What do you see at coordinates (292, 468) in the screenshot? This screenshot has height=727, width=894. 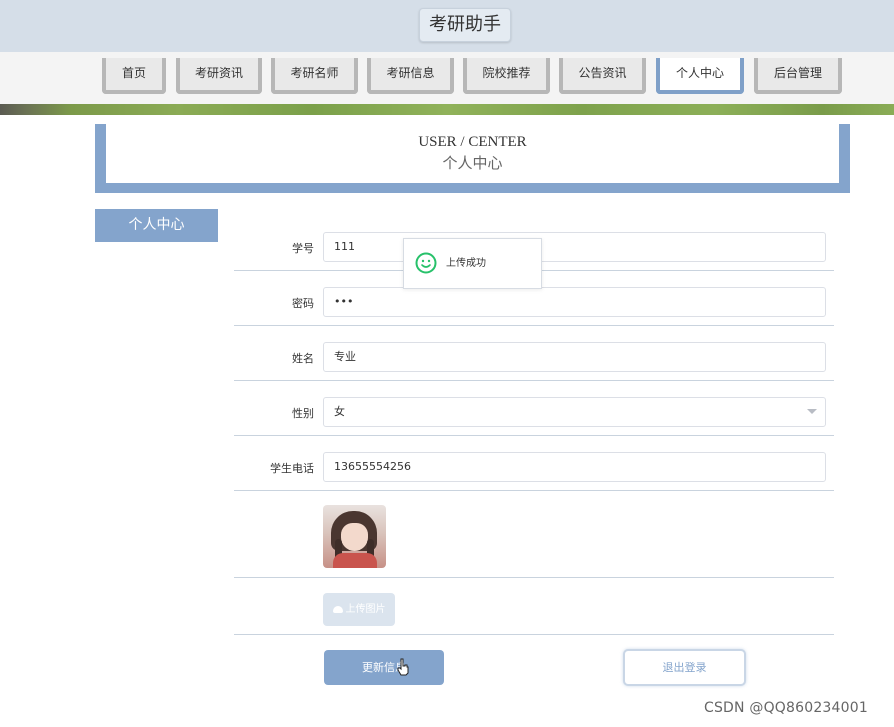 I see `phone-label: 学生电话` at bounding box center [292, 468].